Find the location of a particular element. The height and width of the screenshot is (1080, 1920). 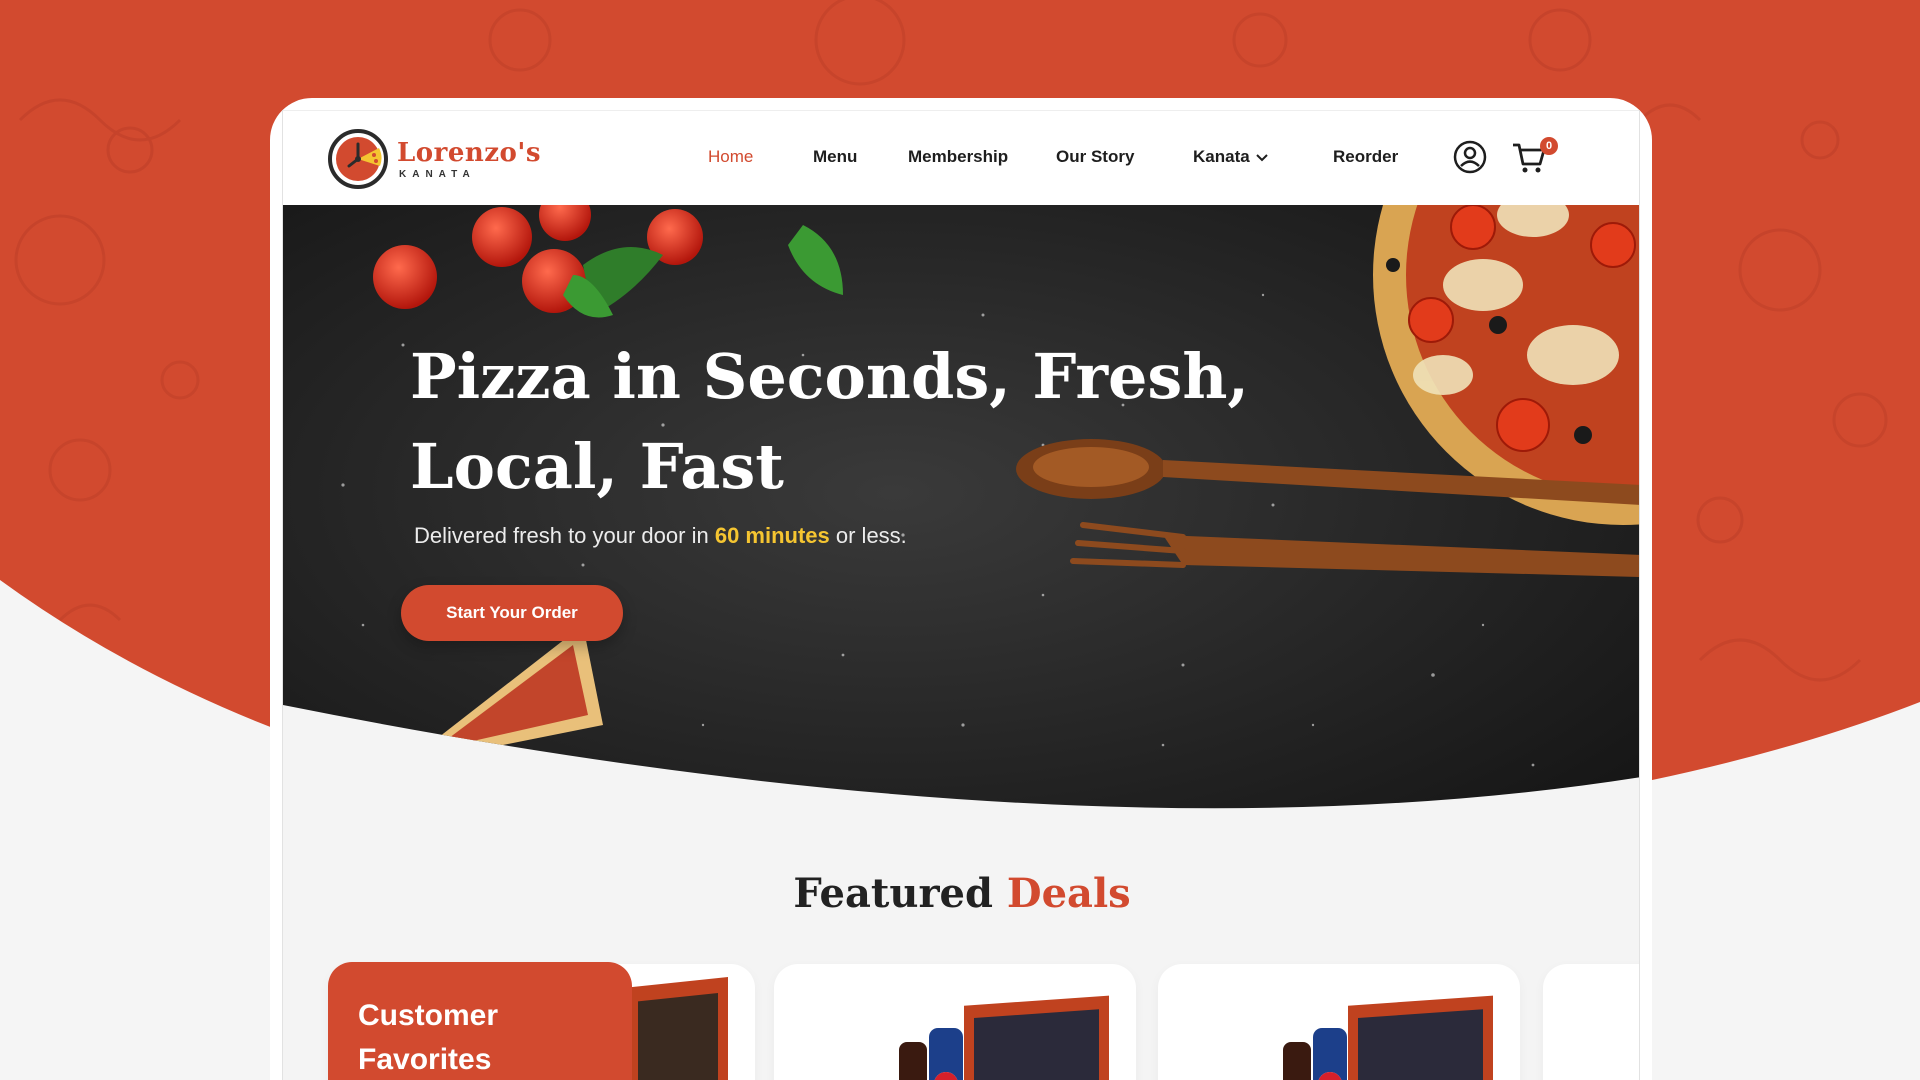

nav-our-story: Our Story is located at coordinates (1095, 157).